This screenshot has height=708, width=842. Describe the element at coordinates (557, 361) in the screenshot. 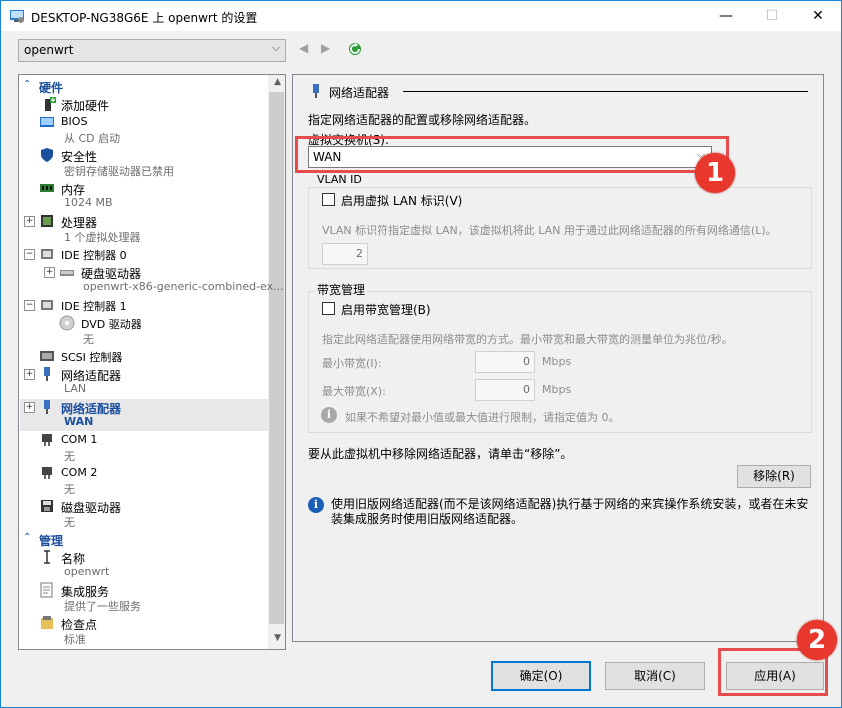

I see `min-bandwidth-unit: Mbps` at that location.